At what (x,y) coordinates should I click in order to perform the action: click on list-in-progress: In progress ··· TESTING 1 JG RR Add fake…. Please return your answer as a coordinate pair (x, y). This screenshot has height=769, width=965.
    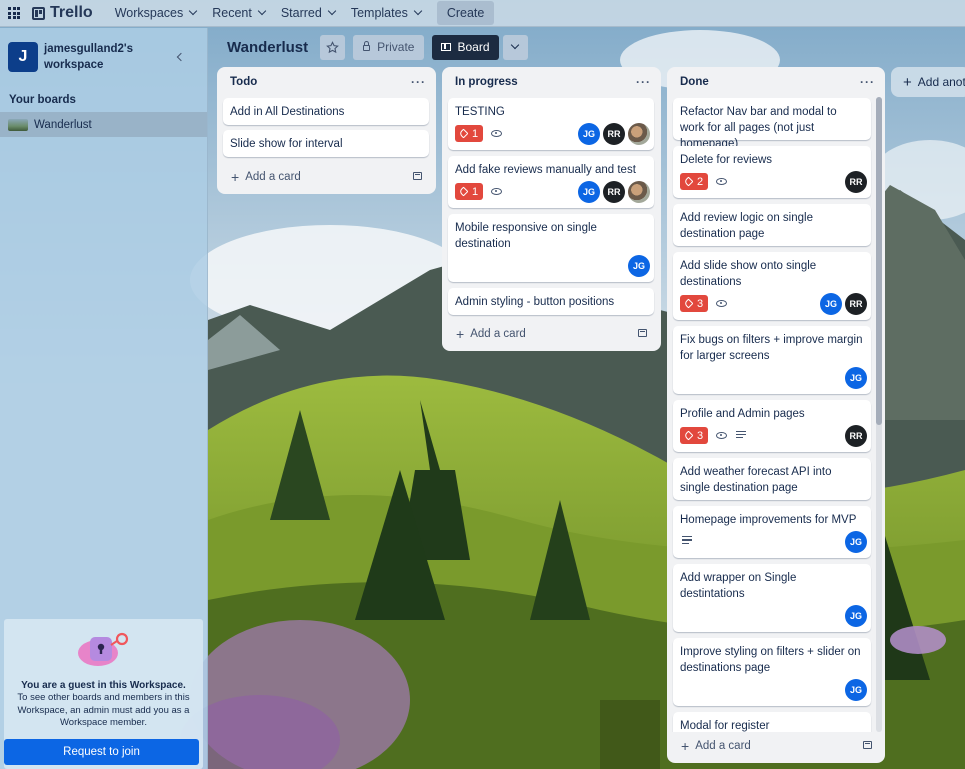
    Looking at the image, I should click on (551, 209).